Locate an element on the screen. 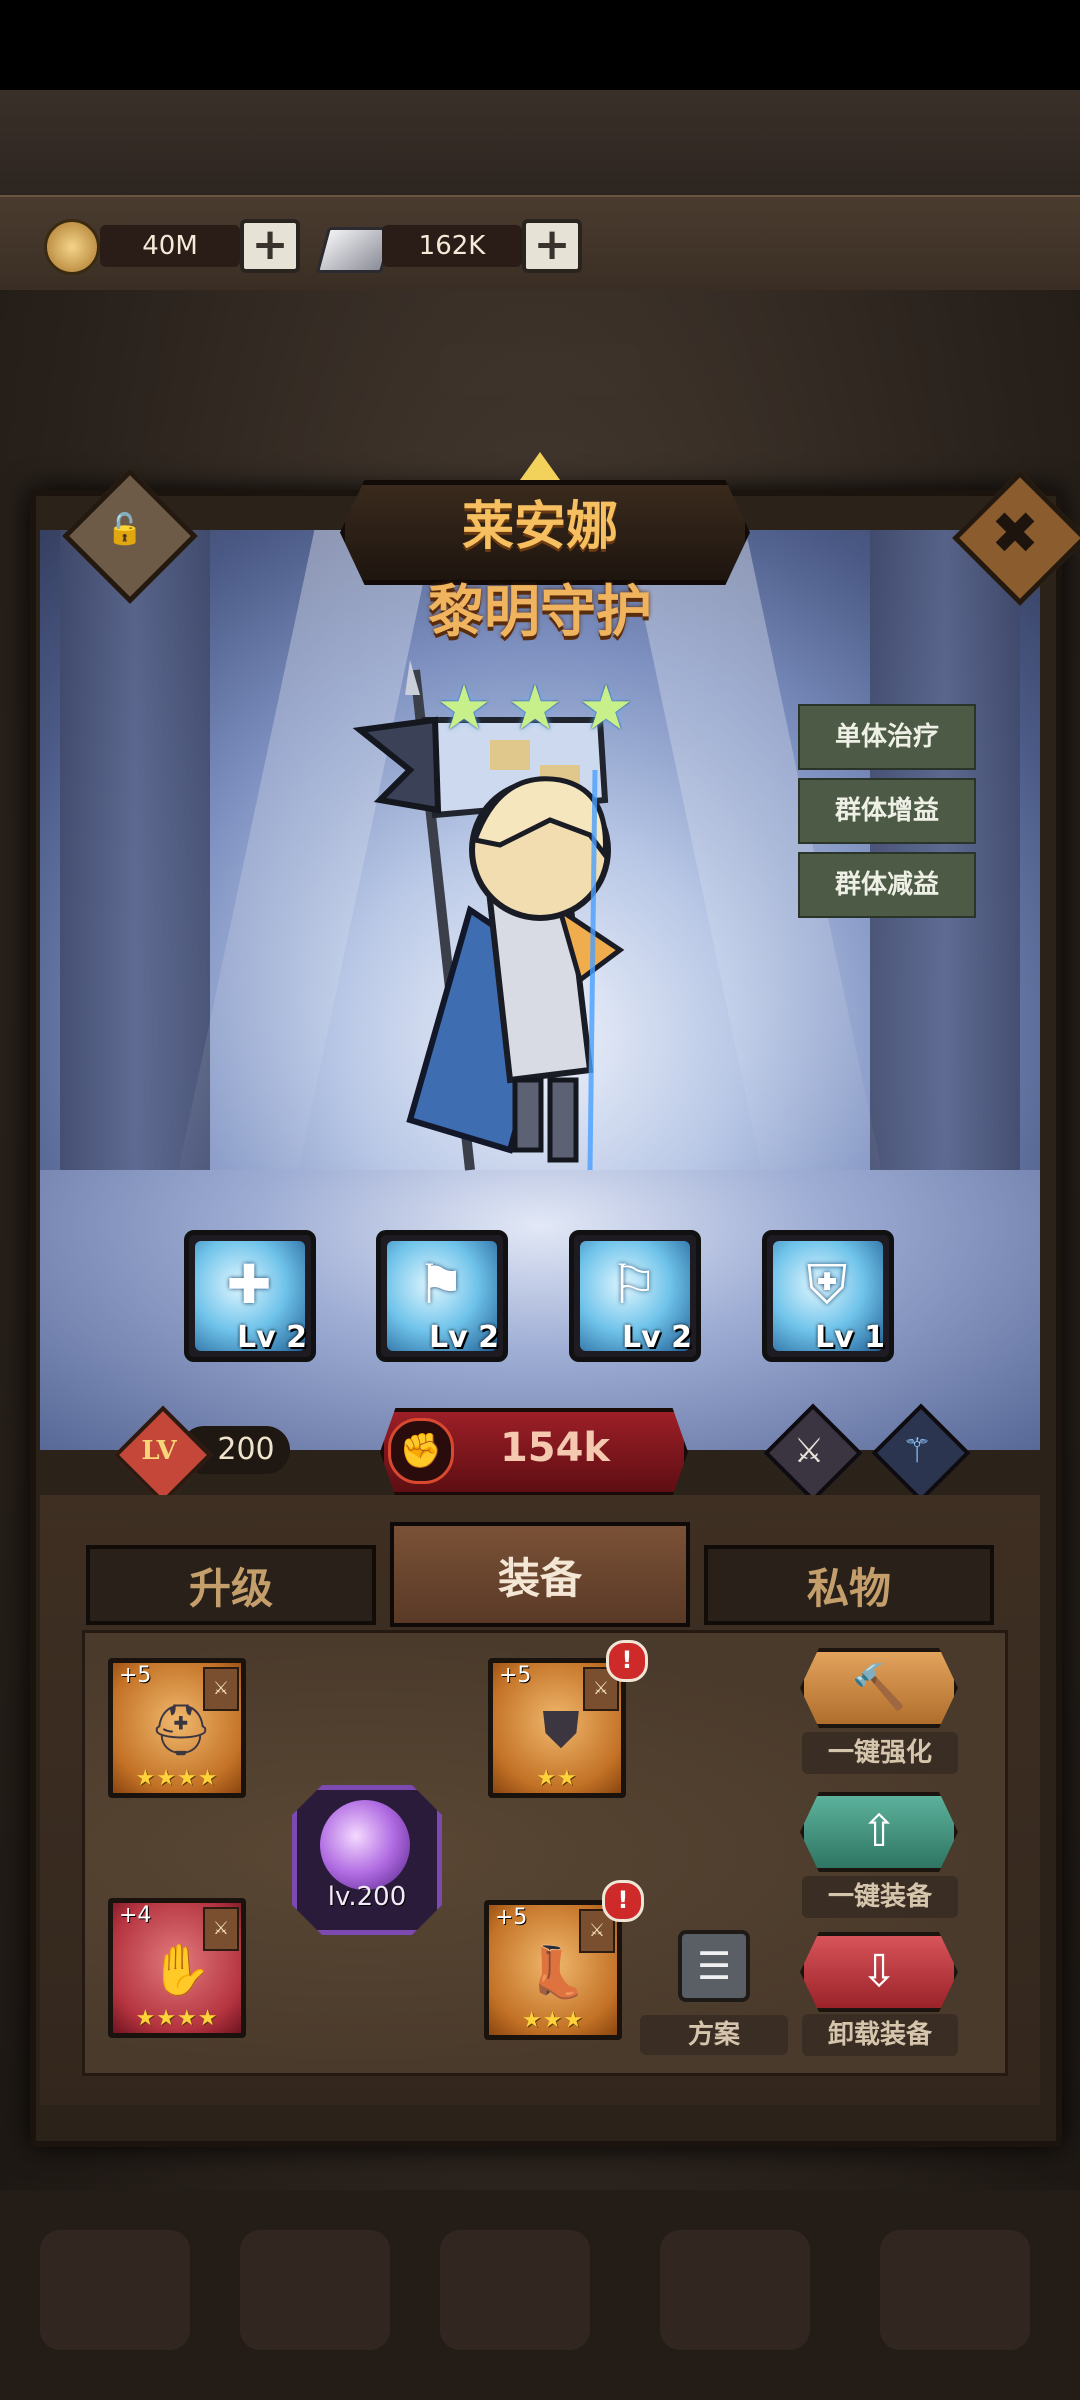 The height and width of the screenshot is (2400, 1080). skill-slot-3: ⚐ Lv 2 is located at coordinates (635, 1296).